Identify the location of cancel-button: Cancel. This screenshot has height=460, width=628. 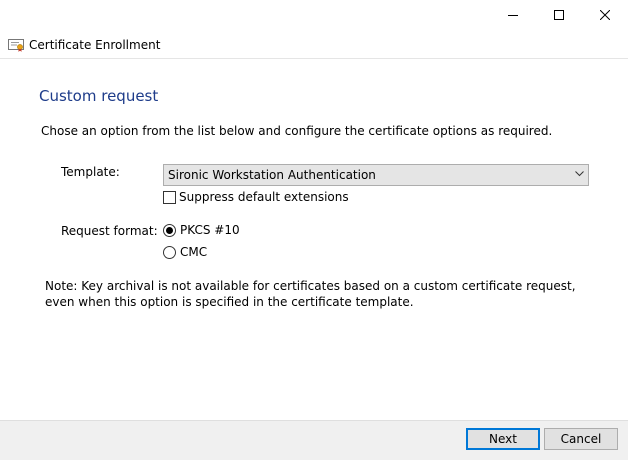
(581, 439).